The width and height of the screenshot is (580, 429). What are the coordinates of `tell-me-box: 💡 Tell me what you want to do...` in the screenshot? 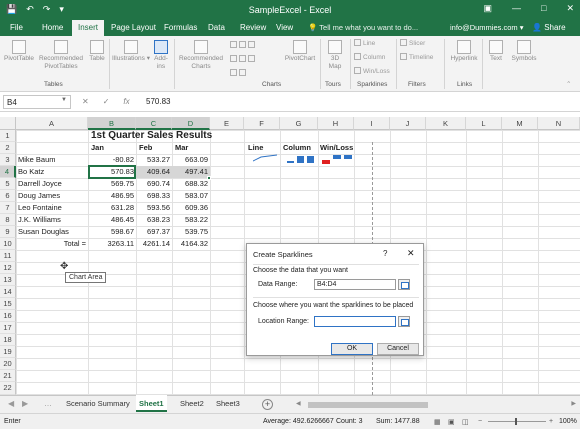 It's located at (363, 27).